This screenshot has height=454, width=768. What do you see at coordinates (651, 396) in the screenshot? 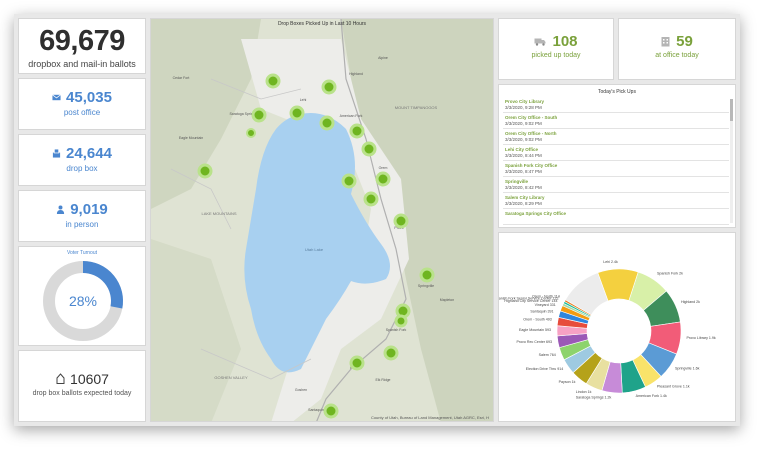
I see `pie-slice-label: American Fork 1.4k` at bounding box center [651, 396].